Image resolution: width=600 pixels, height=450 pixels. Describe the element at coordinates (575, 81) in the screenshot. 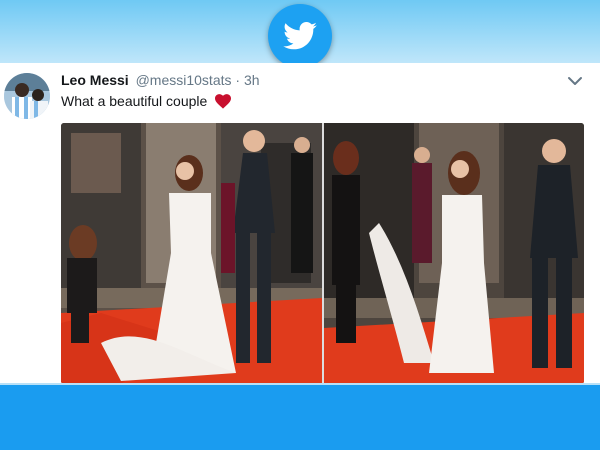

I see `chevron-down-icon` at that location.